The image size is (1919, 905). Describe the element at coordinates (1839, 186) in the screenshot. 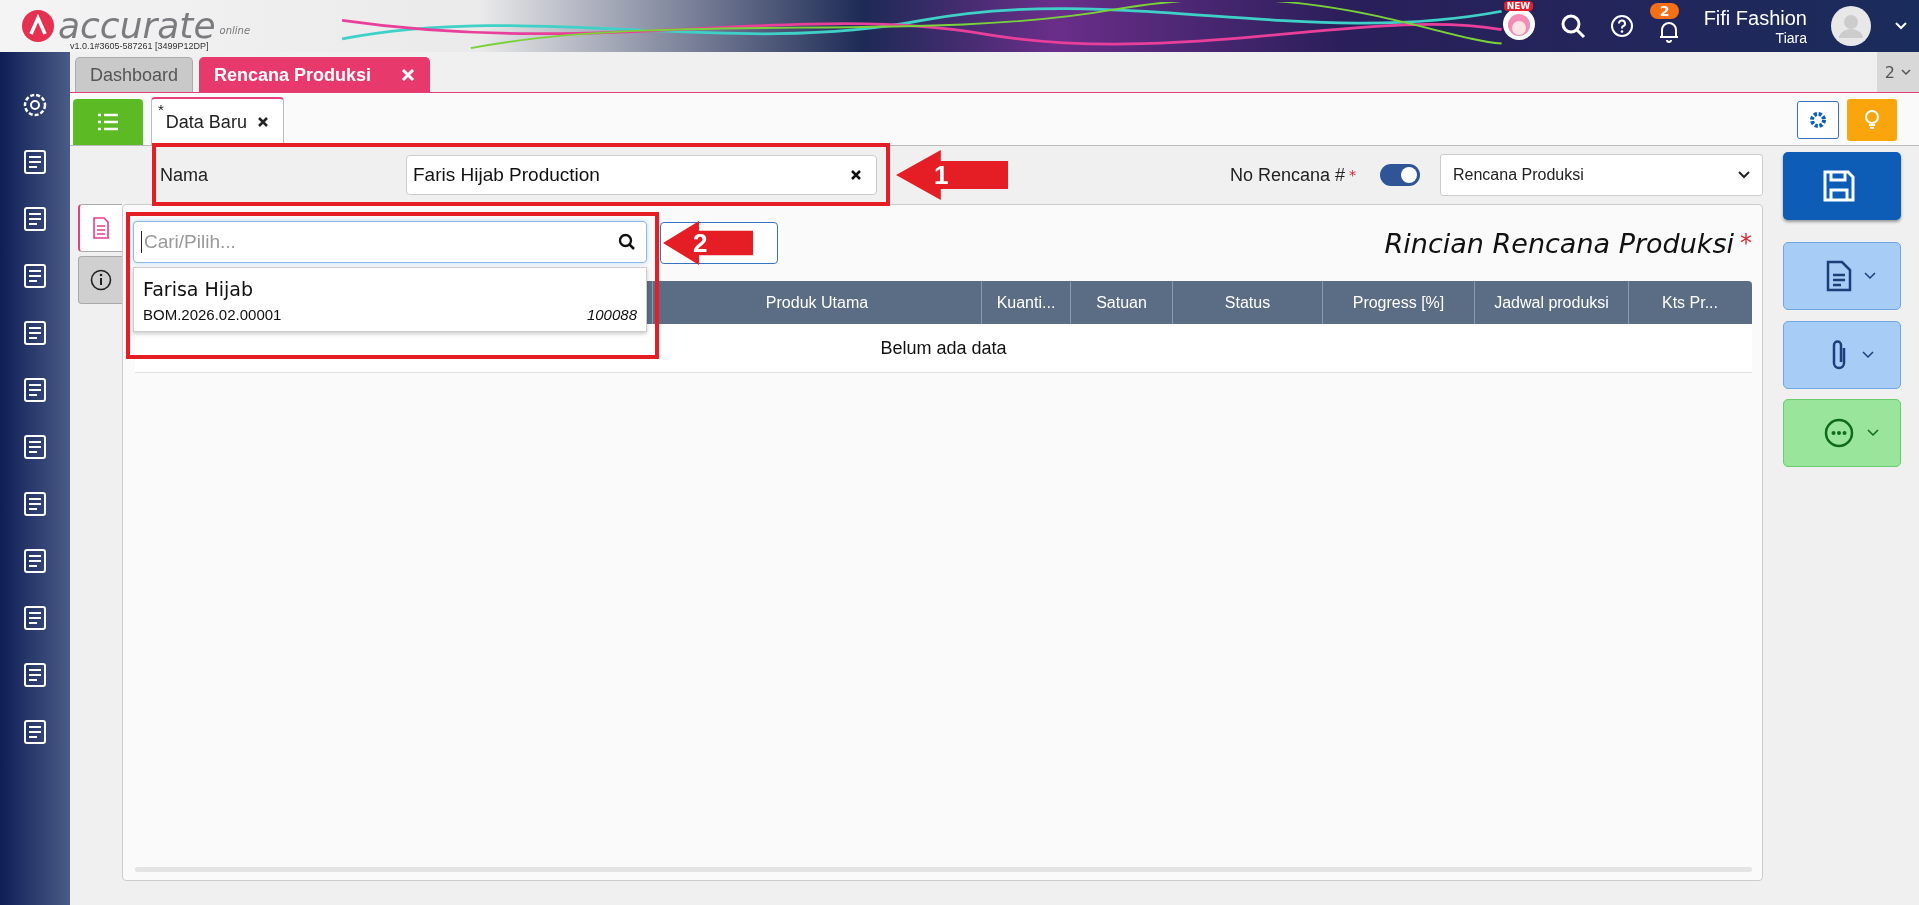

I see `save-icon` at that location.